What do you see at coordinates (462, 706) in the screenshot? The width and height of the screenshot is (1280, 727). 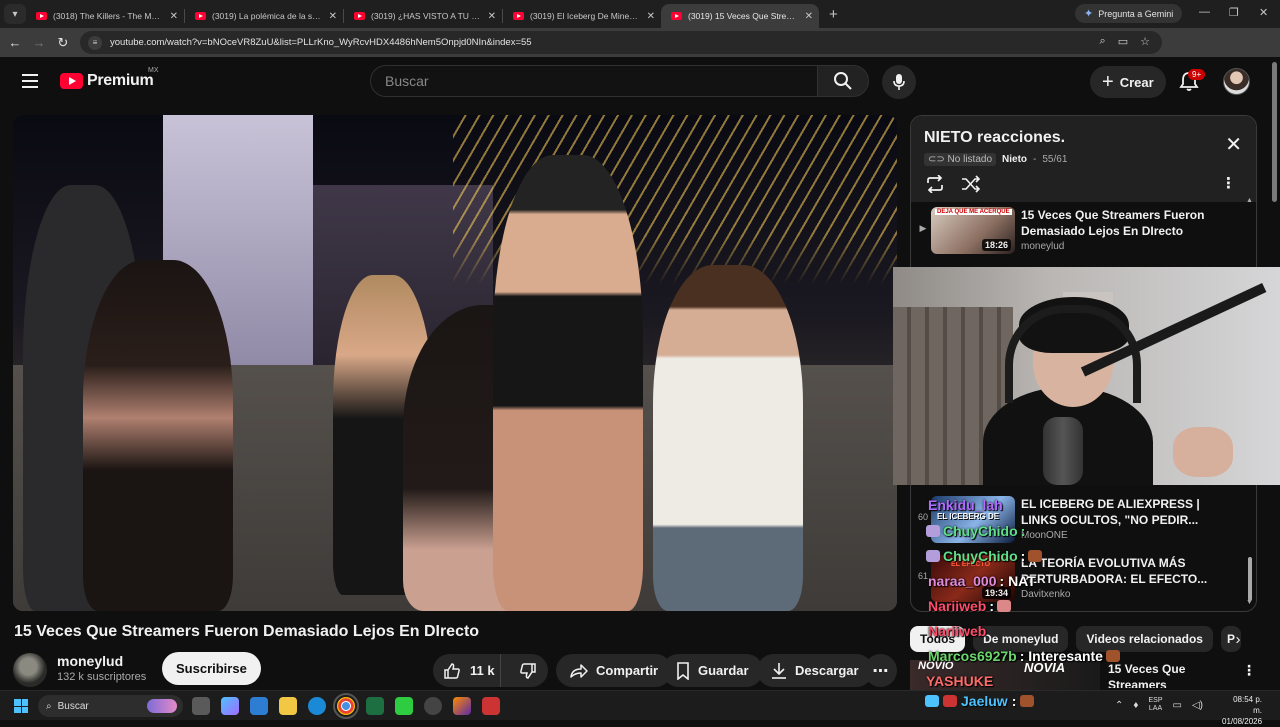 I see `firefox-icon` at bounding box center [462, 706].